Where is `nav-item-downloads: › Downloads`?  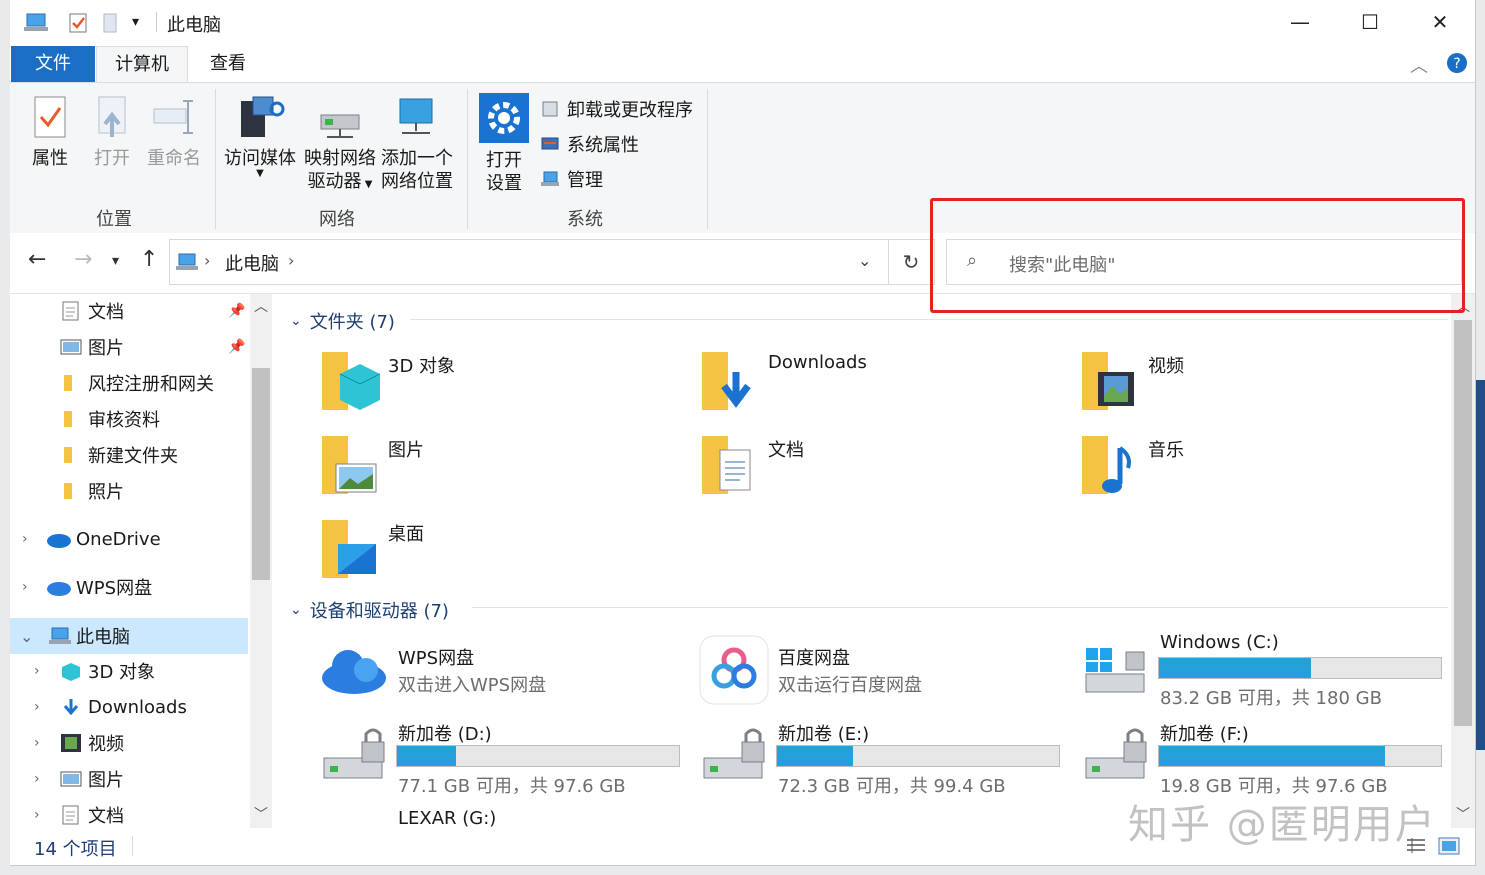 nav-item-downloads: › Downloads is located at coordinates (130, 707).